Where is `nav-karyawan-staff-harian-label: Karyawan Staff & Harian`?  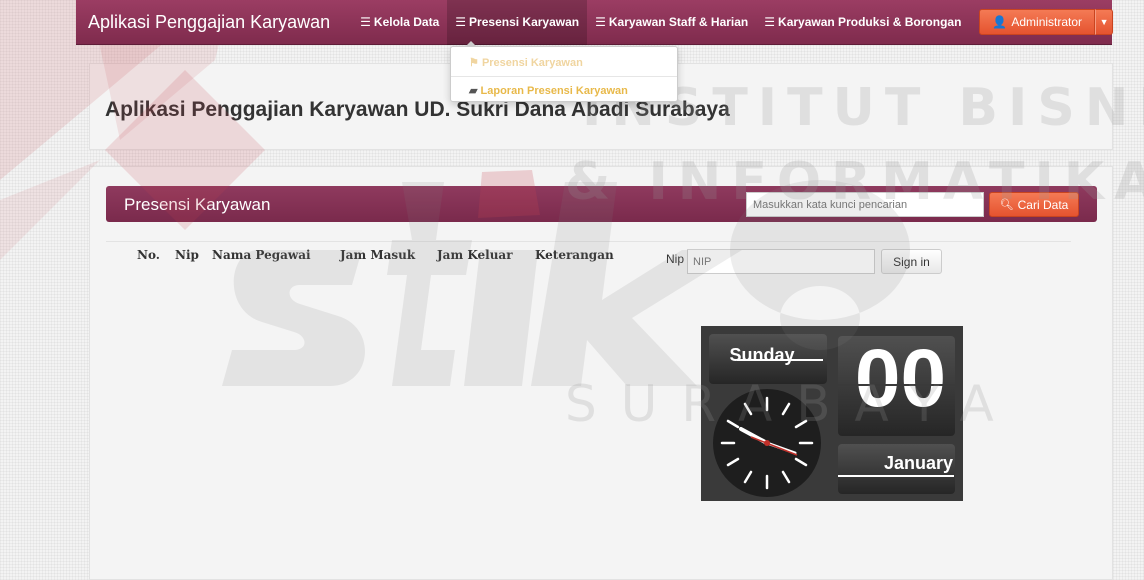
nav-karyawan-staff-harian-label: Karyawan Staff & Harian is located at coordinates (678, 22).